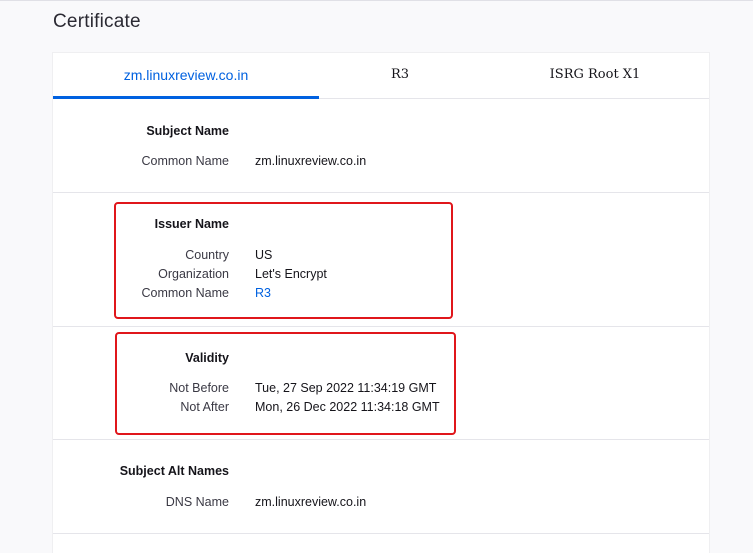  I want to click on subject-alt-names-heading: Subject Alt Names, so click(174, 471).